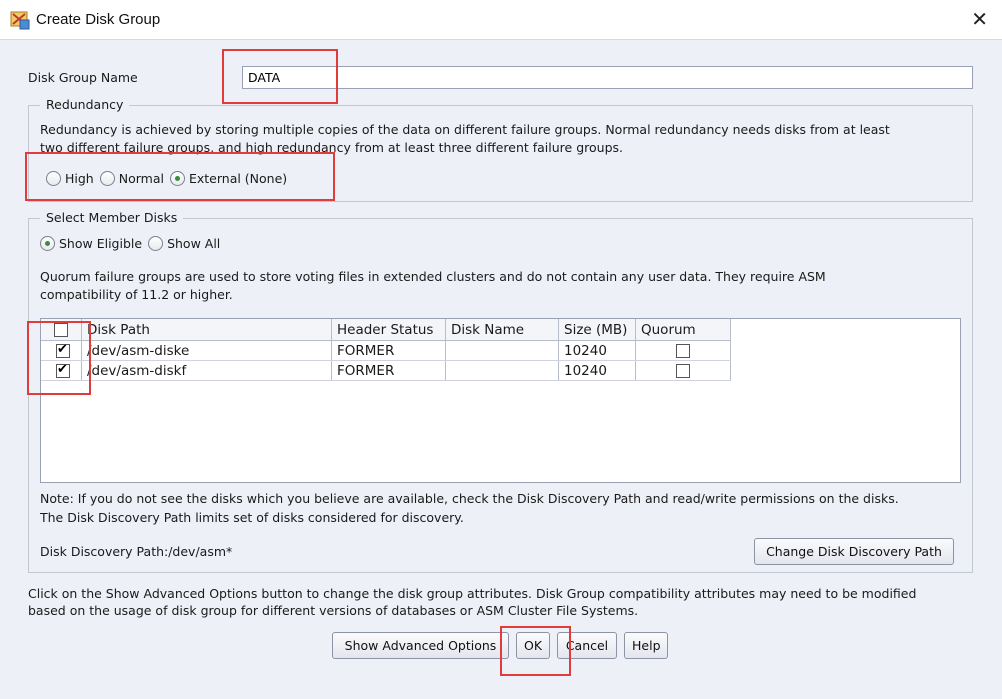 The width and height of the screenshot is (1002, 699). What do you see at coordinates (502, 329) in the screenshot?
I see `header-disk-name: Disk Name` at bounding box center [502, 329].